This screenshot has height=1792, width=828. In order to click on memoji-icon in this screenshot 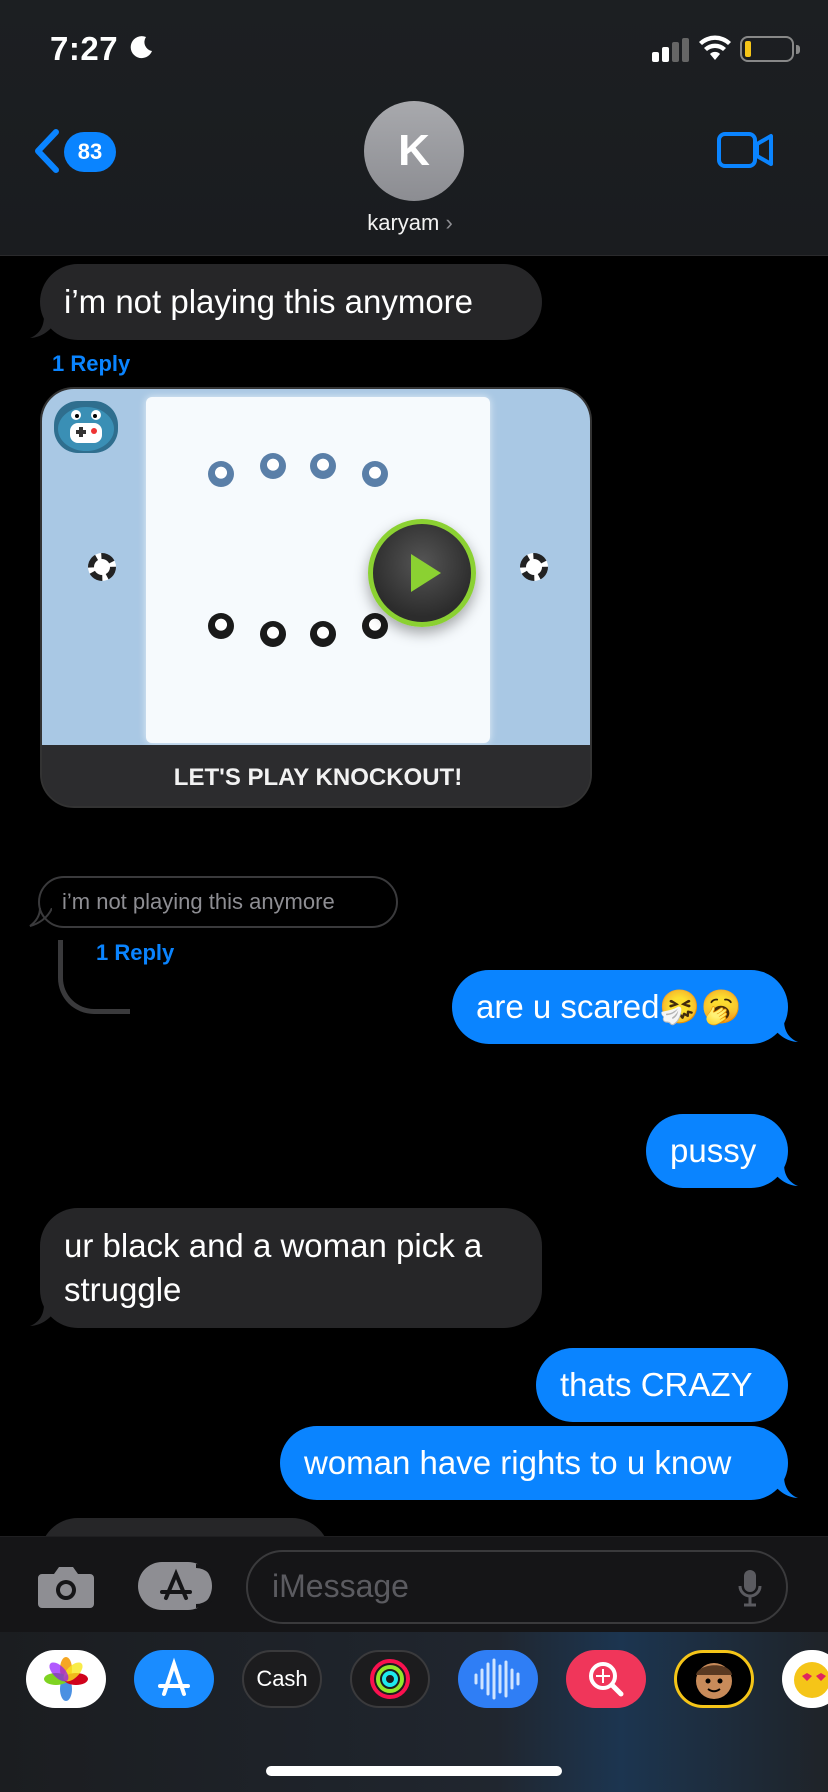, I will do `click(714, 1679)`.